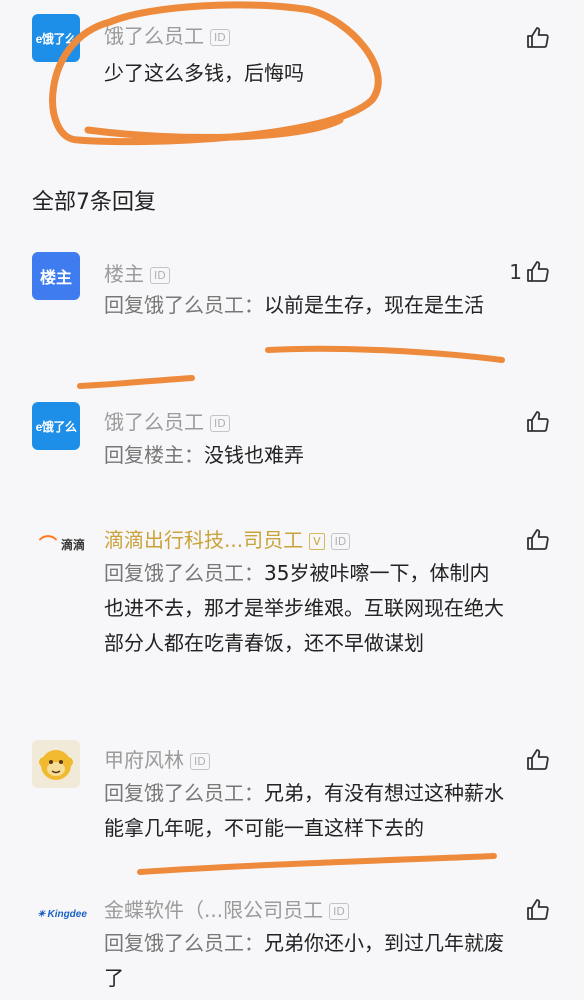 This screenshot has width=584, height=1000. I want to click on reply-text: 回复饿了么员工：以前是生存，现在是生活, so click(294, 305).